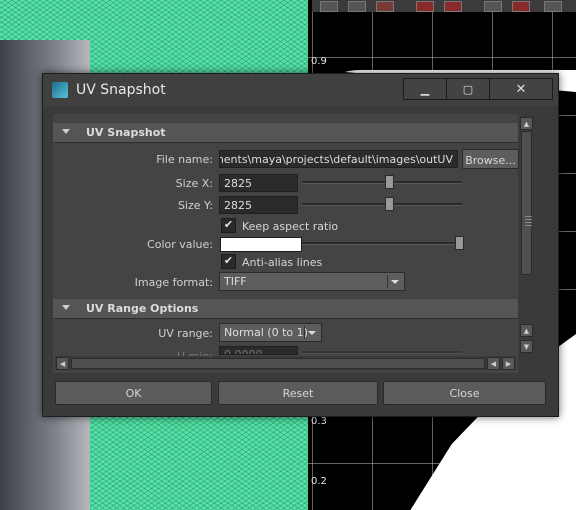 This screenshot has height=510, width=576. What do you see at coordinates (389, 204) in the screenshot?
I see `size-y-slider-handle` at bounding box center [389, 204].